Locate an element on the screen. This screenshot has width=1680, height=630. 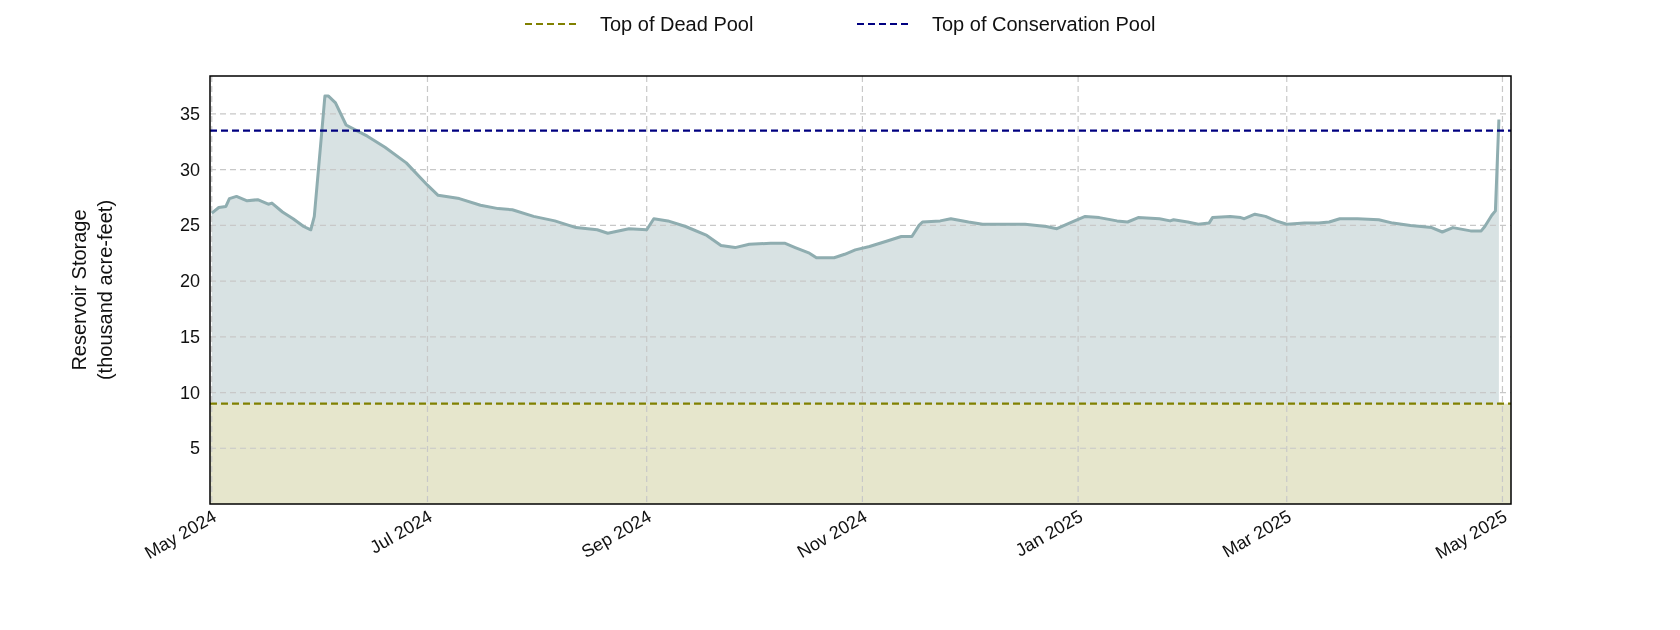
y-tick-label: 10 is located at coordinates (189, 392).